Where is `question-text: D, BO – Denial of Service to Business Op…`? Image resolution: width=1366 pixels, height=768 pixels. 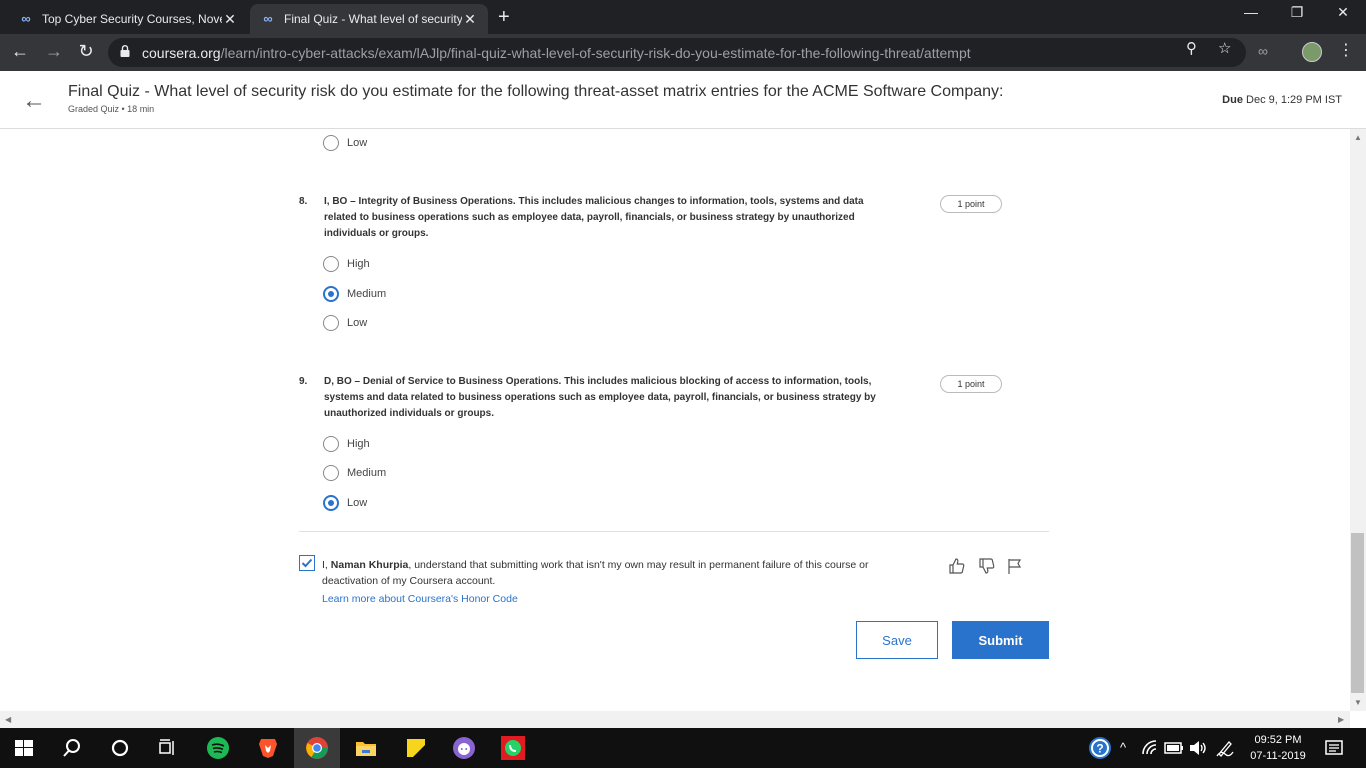
question-text: D, BO – Denial of Service to Business Op… is located at coordinates (600, 397).